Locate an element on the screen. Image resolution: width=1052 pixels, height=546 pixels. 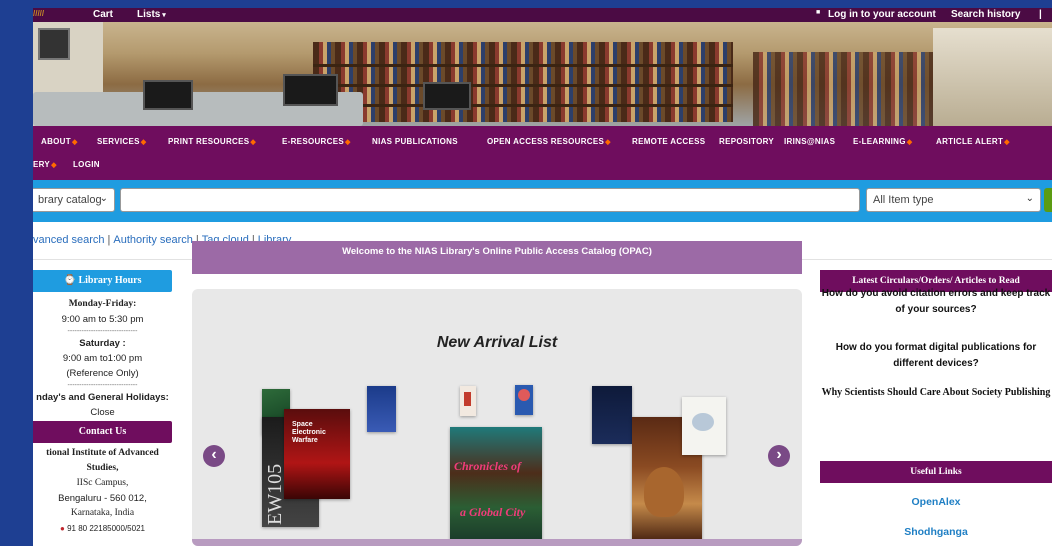
advanced-search-link: vanced search is located at coordinates (69, 240).